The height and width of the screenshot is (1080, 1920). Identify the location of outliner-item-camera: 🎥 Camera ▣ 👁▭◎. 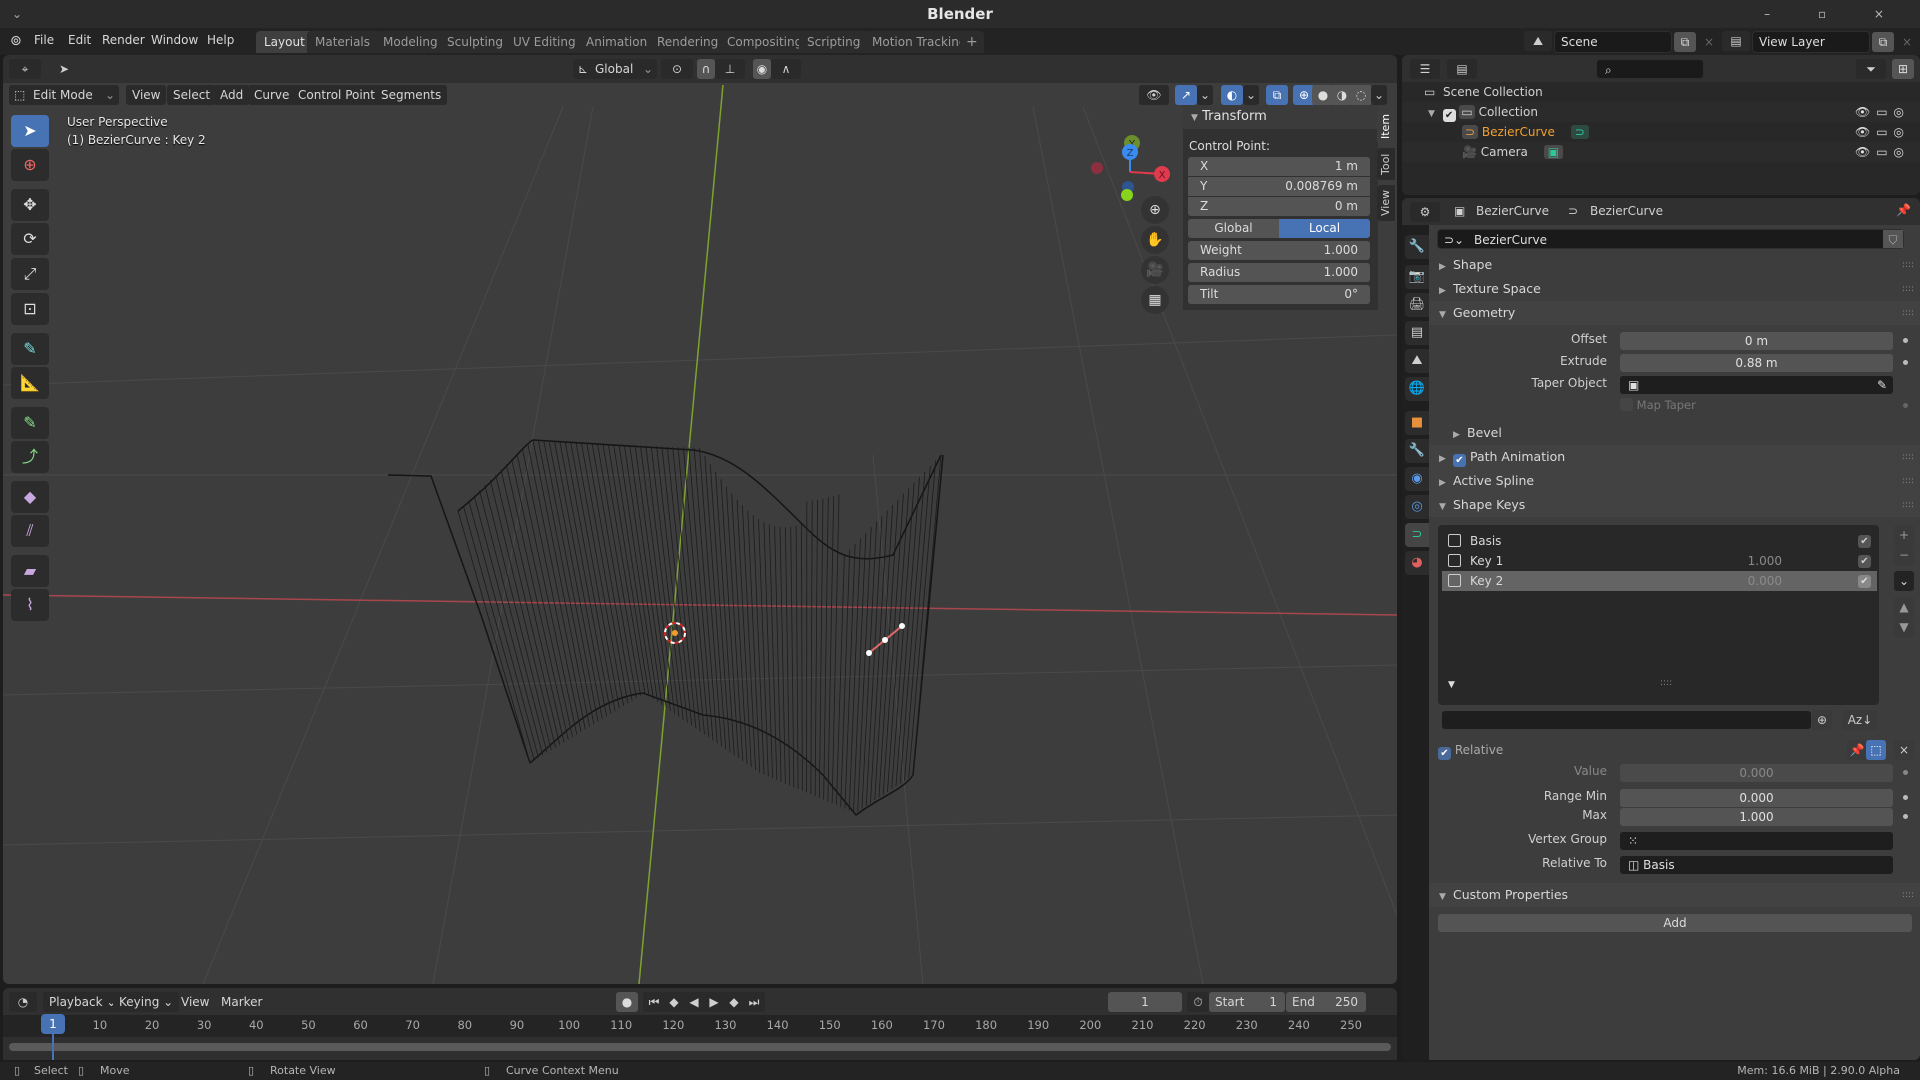
(1661, 152).